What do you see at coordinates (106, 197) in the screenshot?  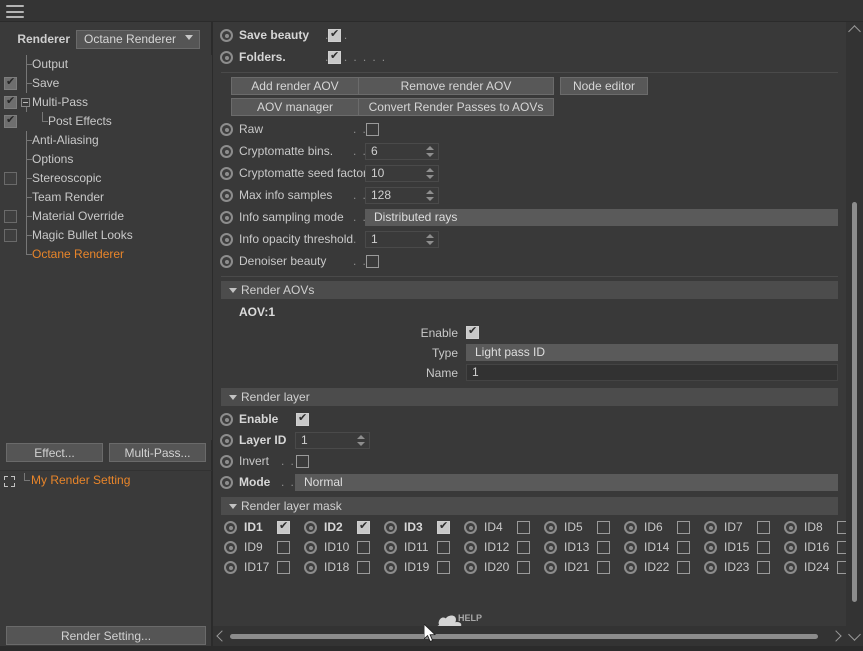 I see `tree-item-team-render: Team Render` at bounding box center [106, 197].